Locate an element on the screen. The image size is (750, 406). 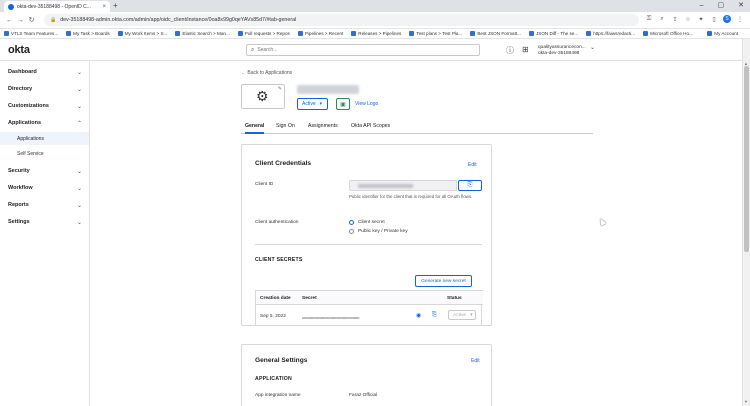
maximize-icon: ▢ is located at coordinates (721, 6).